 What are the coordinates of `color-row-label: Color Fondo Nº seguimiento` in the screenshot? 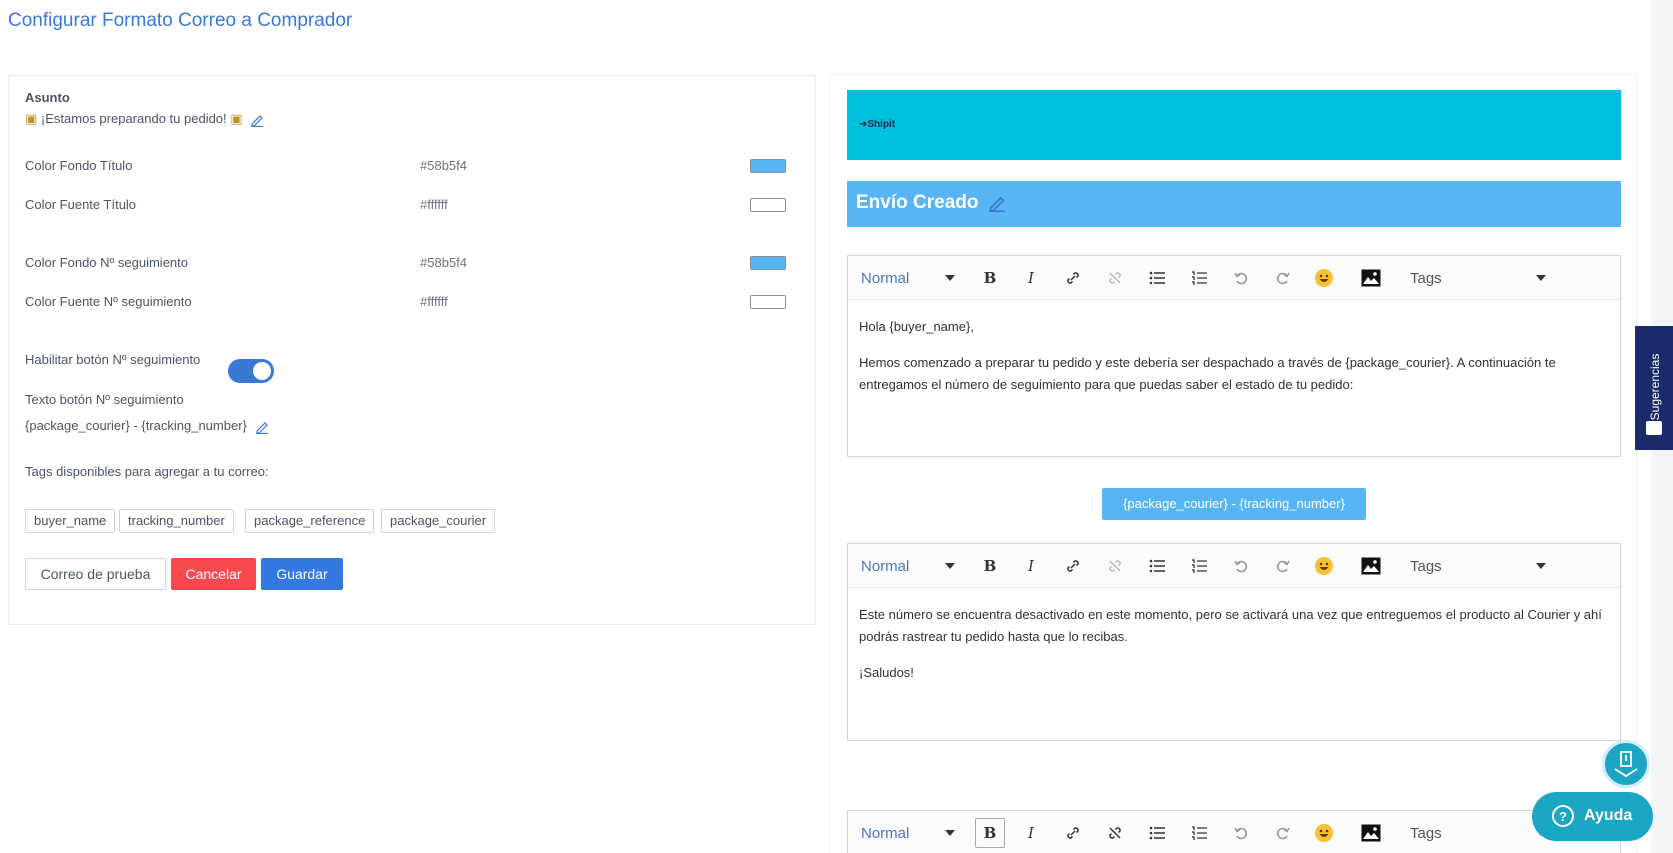 It's located at (106, 262).